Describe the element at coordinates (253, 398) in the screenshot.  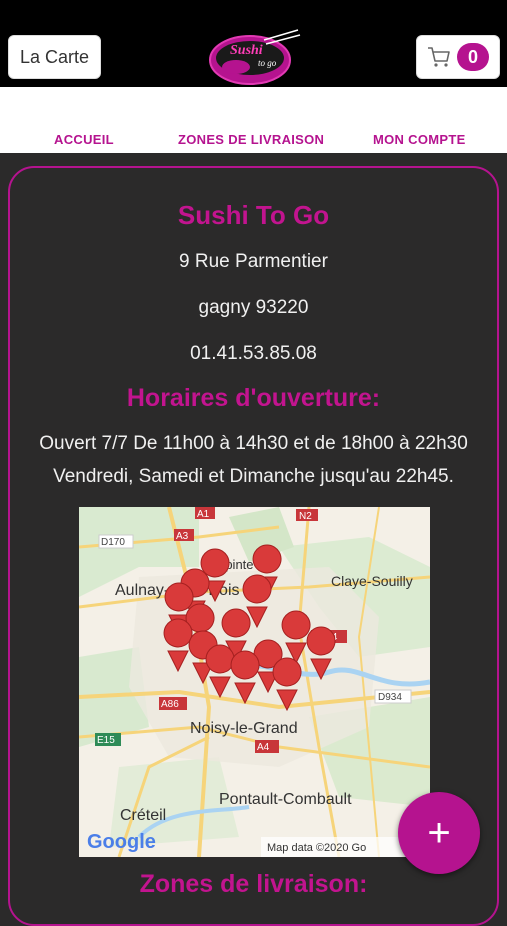
I see `opening-hours-heading: Horaires d'ouverture:` at that location.